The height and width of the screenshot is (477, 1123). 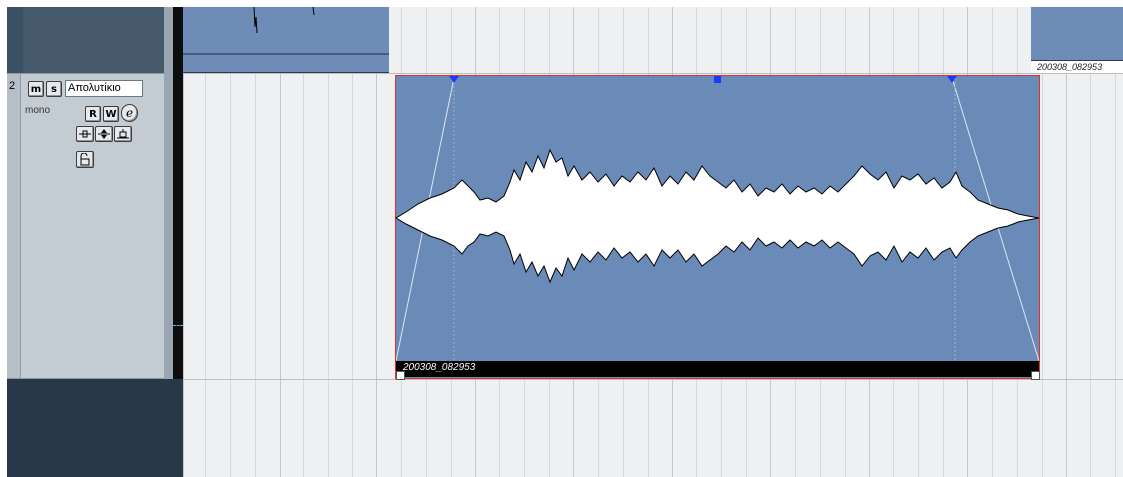 What do you see at coordinates (1035, 375) in the screenshot?
I see `resize-handle-right` at bounding box center [1035, 375].